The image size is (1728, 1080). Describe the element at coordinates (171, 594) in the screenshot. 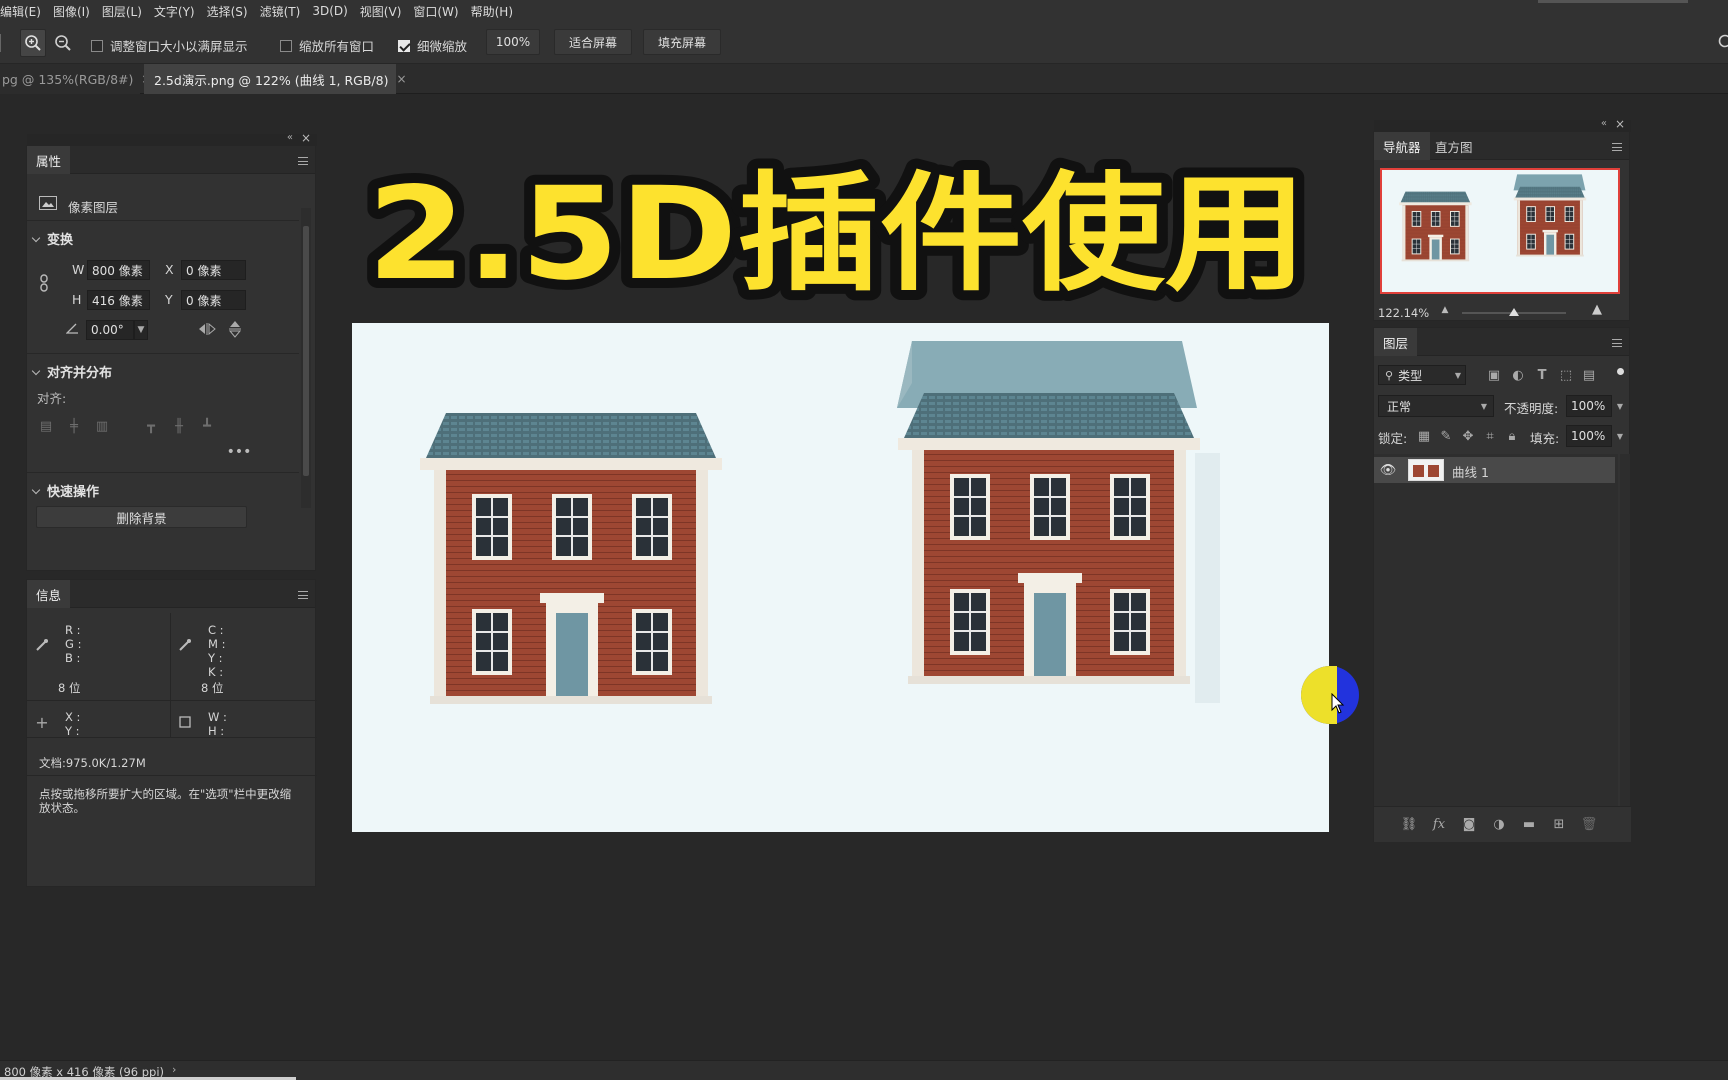

I see `info-tab-row: 信息` at that location.